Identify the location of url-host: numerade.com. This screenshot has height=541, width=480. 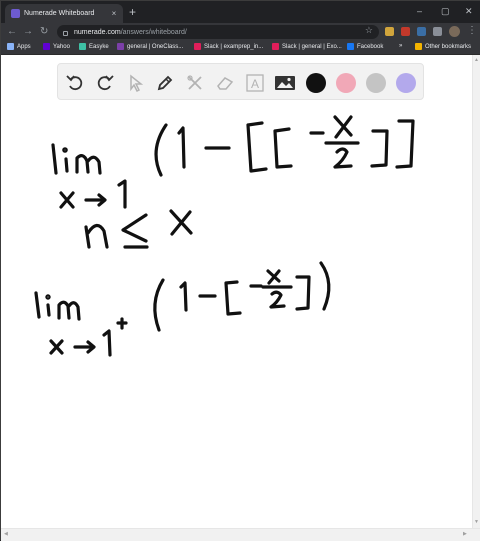
(97, 32).